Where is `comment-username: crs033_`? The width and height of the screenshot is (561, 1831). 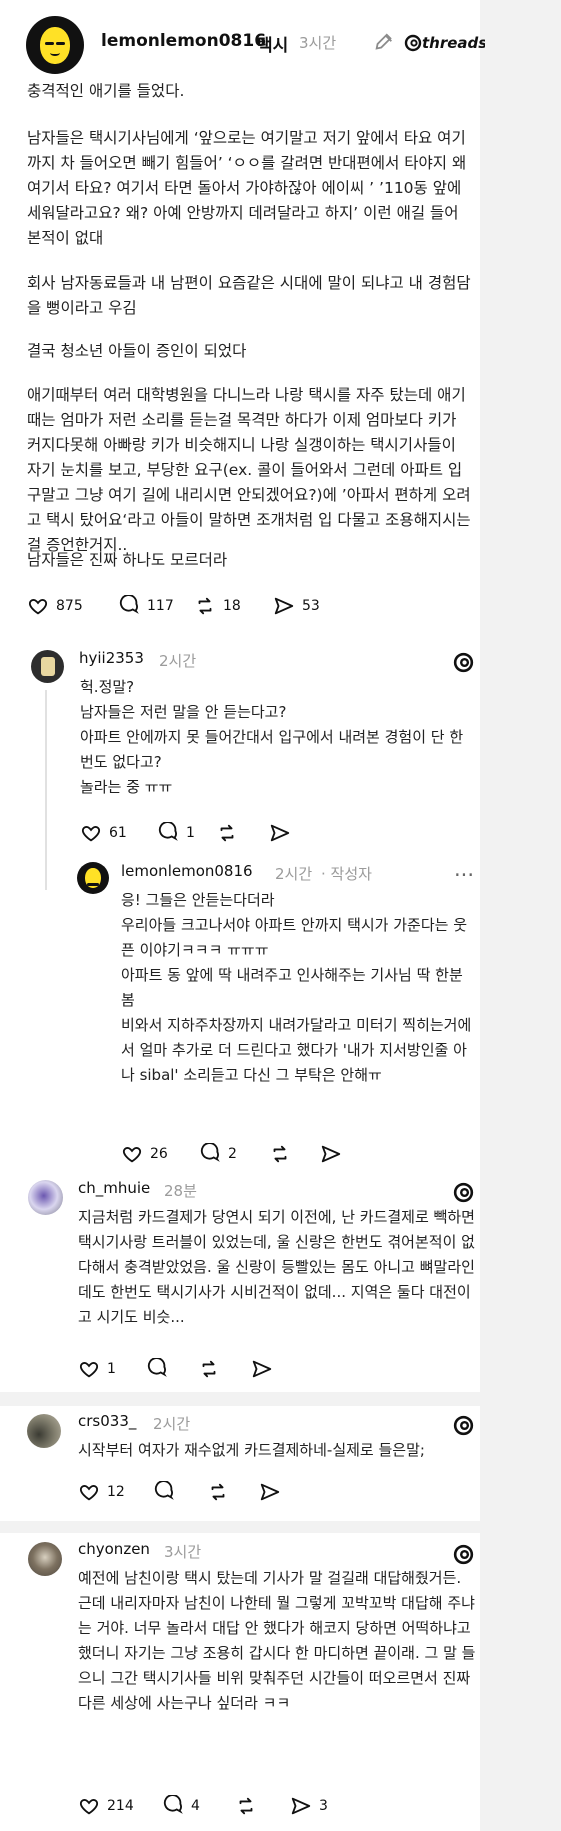 comment-username: crs033_ is located at coordinates (107, 1421).